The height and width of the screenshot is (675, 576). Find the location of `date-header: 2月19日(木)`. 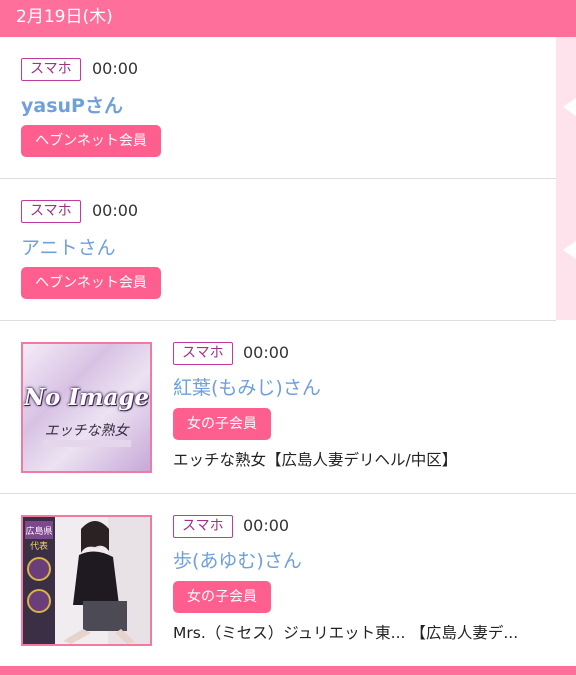

date-header: 2月19日(木) is located at coordinates (288, 18).